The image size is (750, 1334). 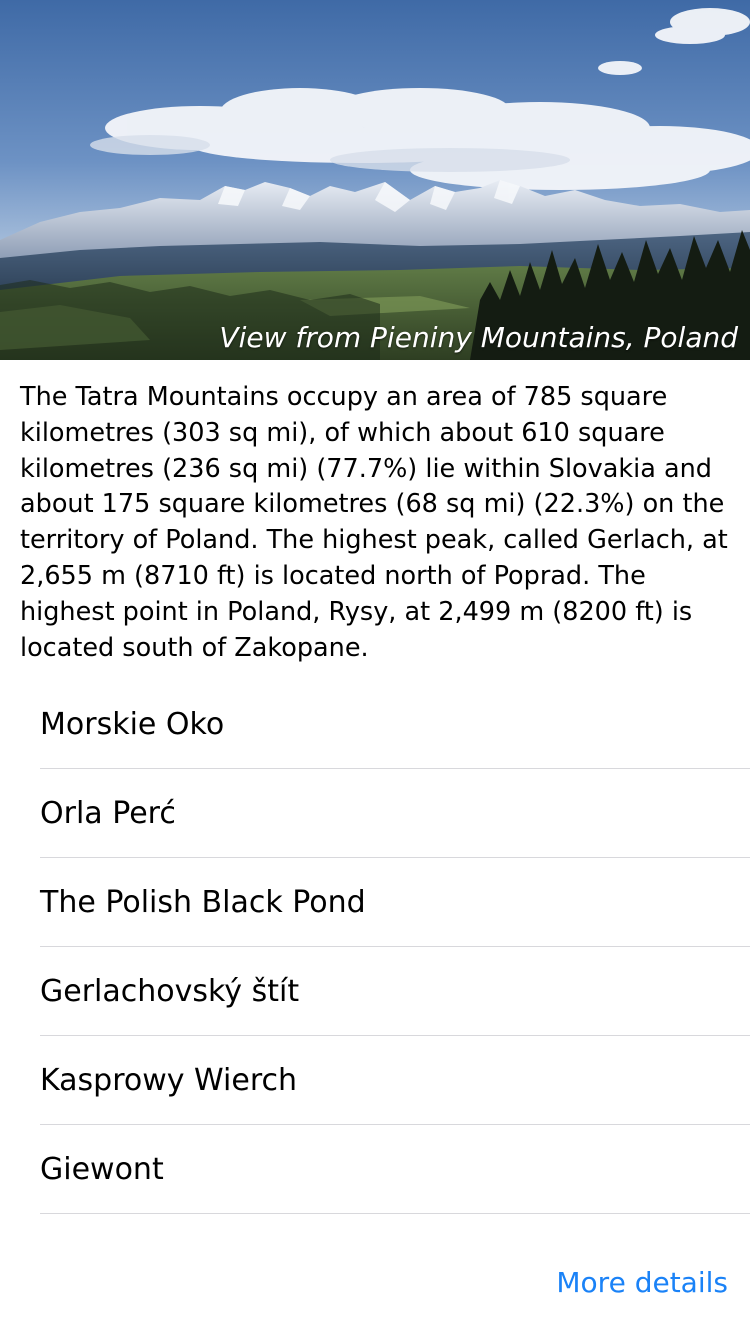 I want to click on image-caption: View from Pieniny Mountains, Poland, so click(x=478, y=337).